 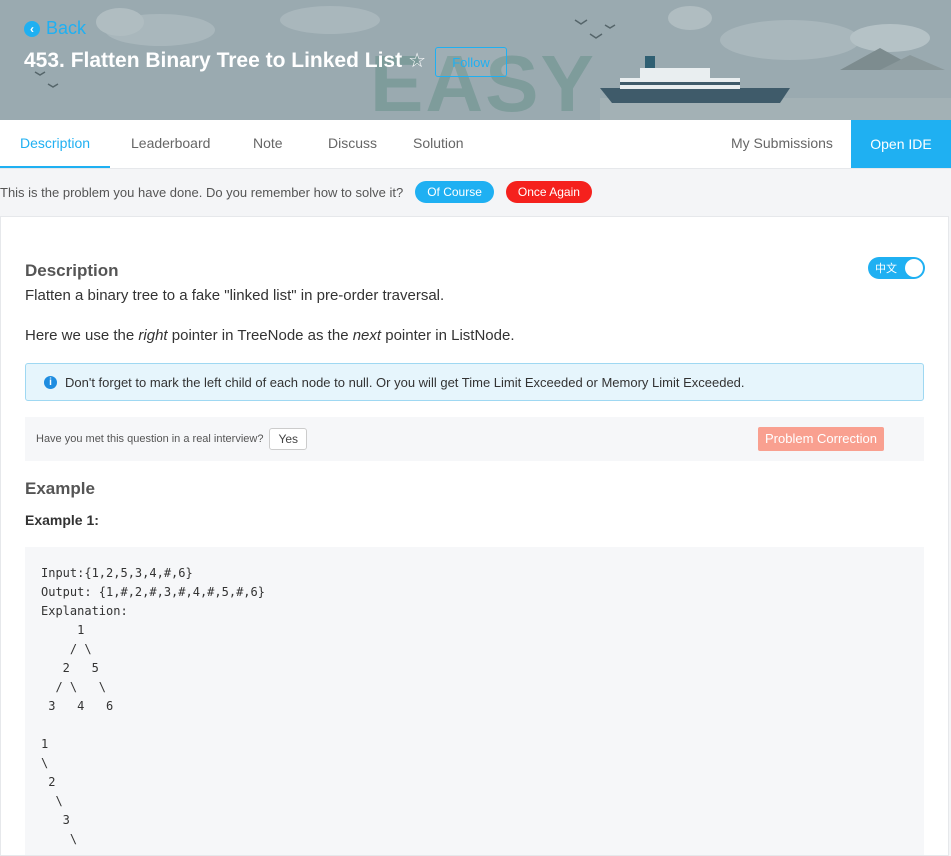 What do you see at coordinates (268, 144) in the screenshot?
I see `tab-note: Note` at bounding box center [268, 144].